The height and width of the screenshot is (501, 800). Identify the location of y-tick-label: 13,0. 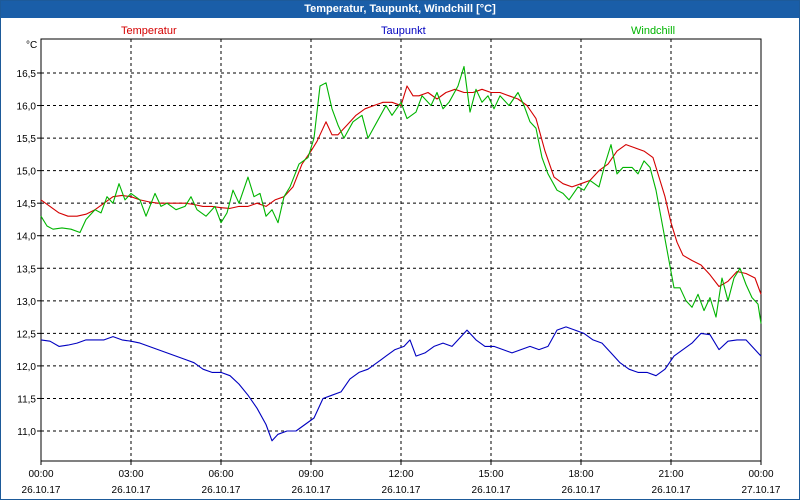
(27, 302).